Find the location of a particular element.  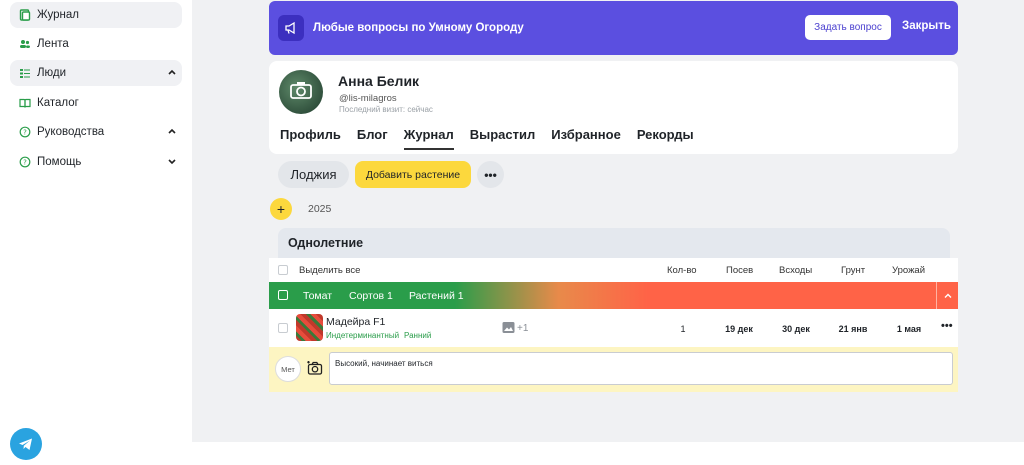

tab-blog: Блог is located at coordinates (372, 134).